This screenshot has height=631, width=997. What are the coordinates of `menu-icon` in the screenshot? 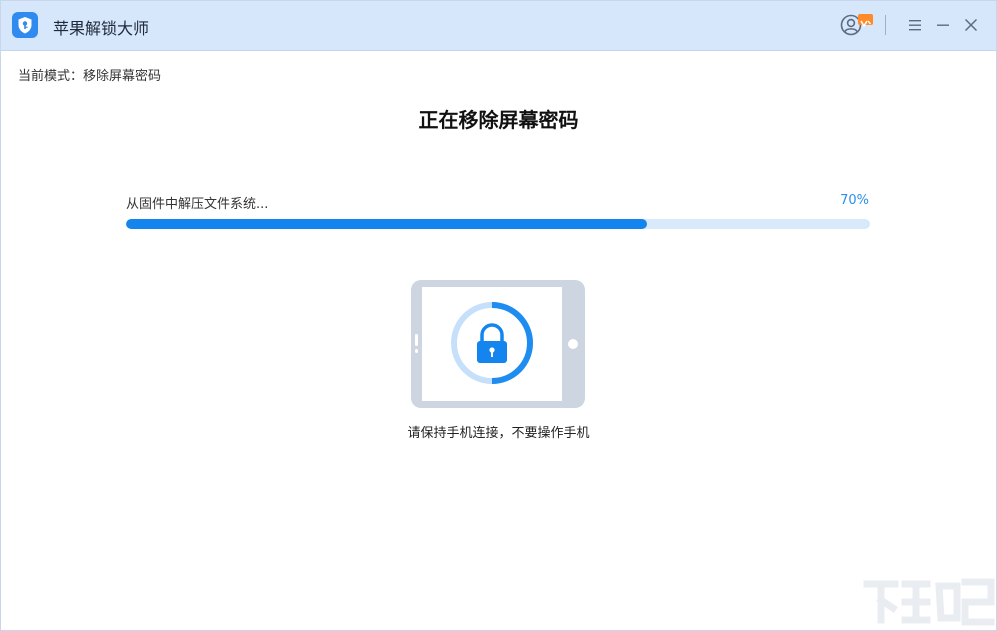 It's located at (915, 25).